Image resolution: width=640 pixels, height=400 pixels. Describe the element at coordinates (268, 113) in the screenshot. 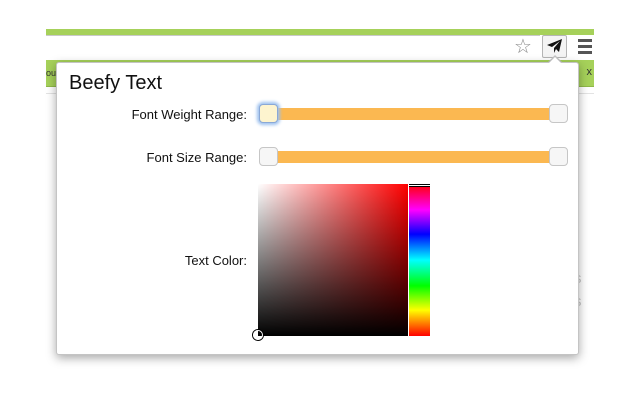

I see `font-weight-min-handle` at that location.